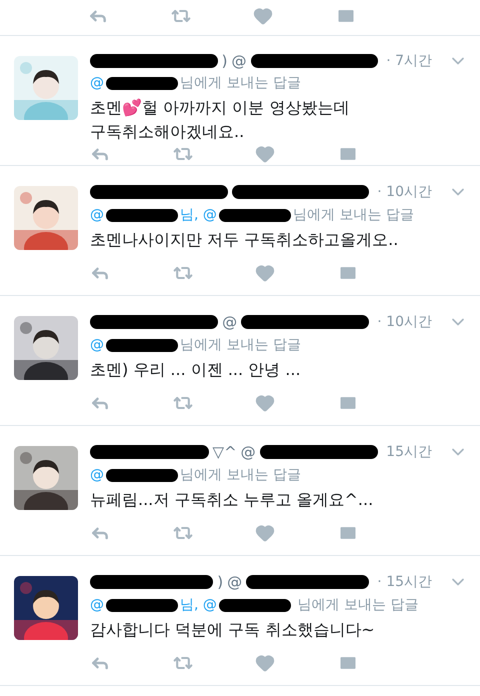  What do you see at coordinates (224, 452) in the screenshot?
I see `user-name-text: ▽^` at bounding box center [224, 452].